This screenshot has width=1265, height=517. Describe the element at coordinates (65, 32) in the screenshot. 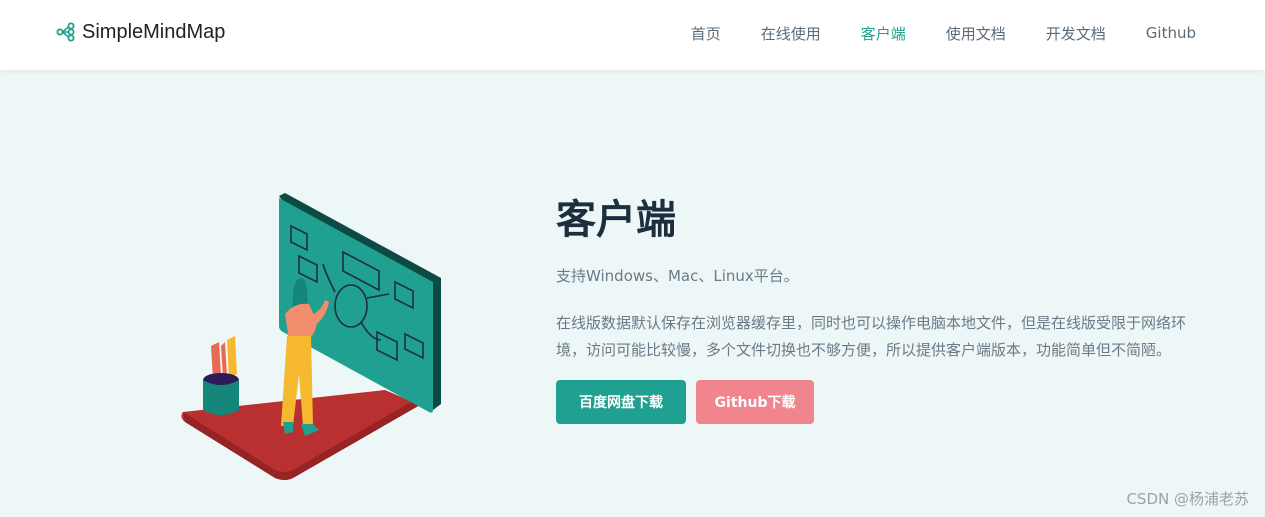

I see `mindmap-logo-icon` at that location.